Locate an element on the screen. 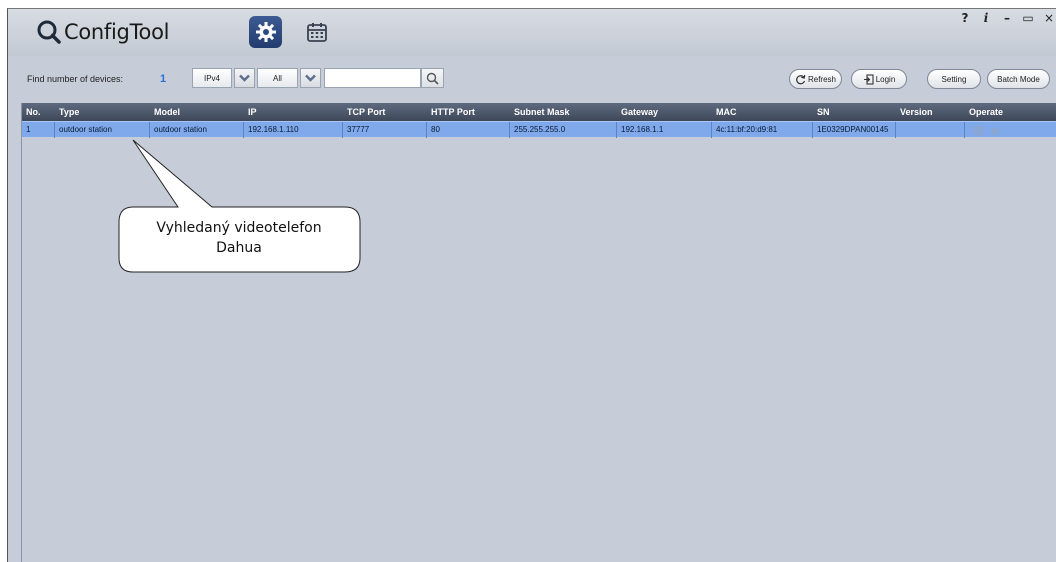 The width and height of the screenshot is (1056, 562). cell-tcp-port: 37777 is located at coordinates (385, 130).